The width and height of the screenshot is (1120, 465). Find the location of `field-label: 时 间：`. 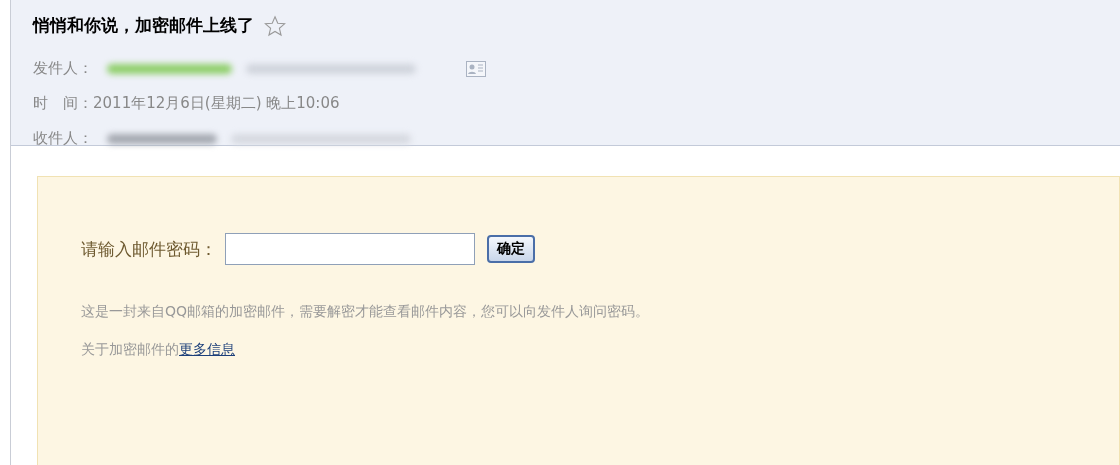

field-label: 时 间： is located at coordinates (63, 103).